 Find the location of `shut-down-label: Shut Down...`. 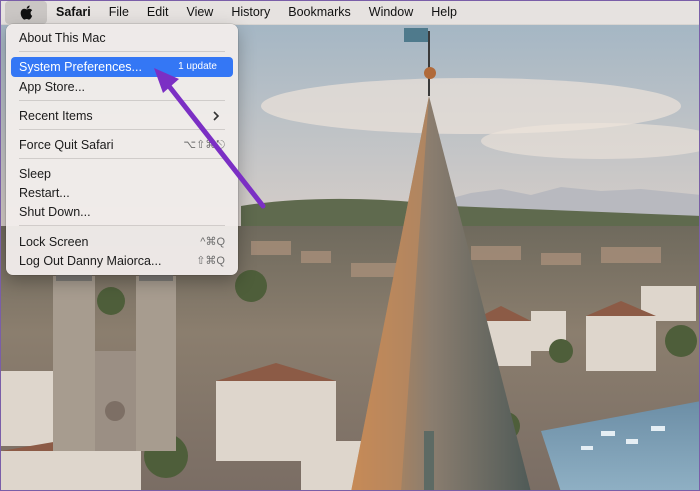

shut-down-label: Shut Down... is located at coordinates (55, 212).